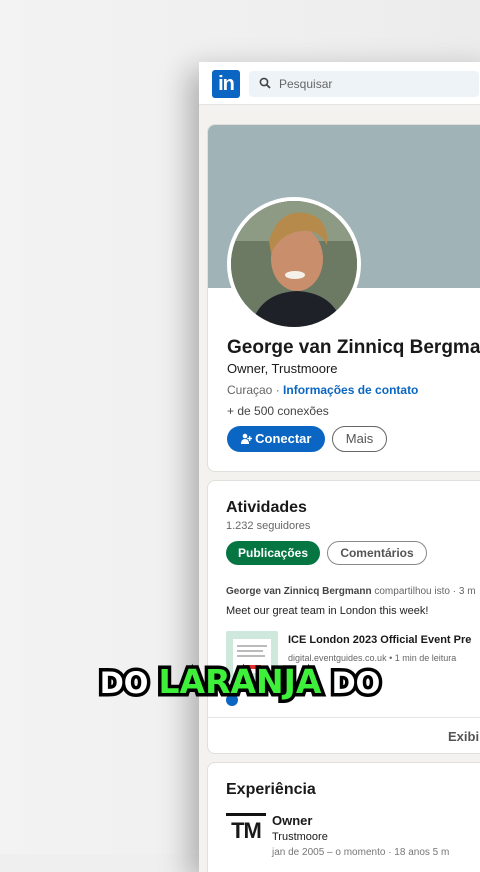  What do you see at coordinates (283, 438) in the screenshot?
I see `connect-label: Conectar` at bounding box center [283, 438].